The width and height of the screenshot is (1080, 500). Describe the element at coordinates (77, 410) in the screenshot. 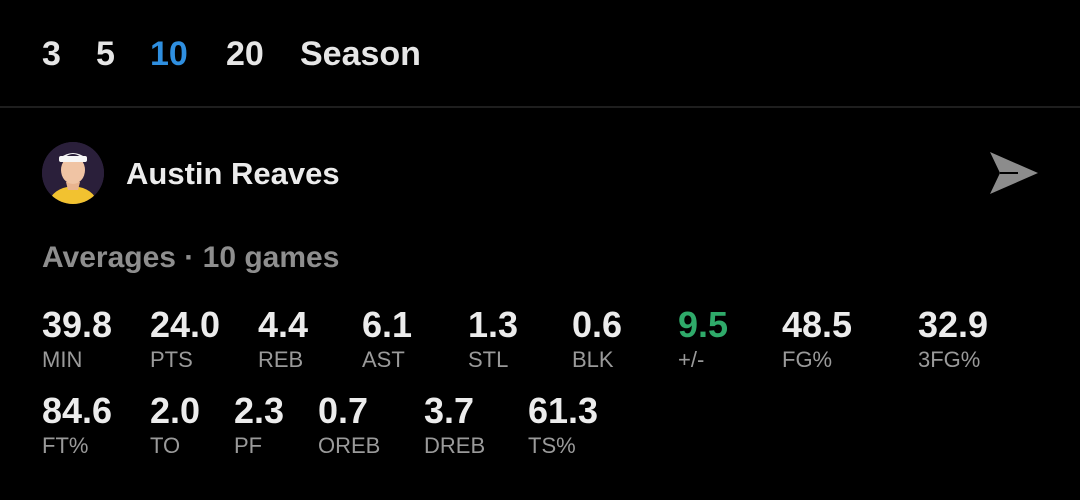

I see `stat-value: 84.6` at that location.